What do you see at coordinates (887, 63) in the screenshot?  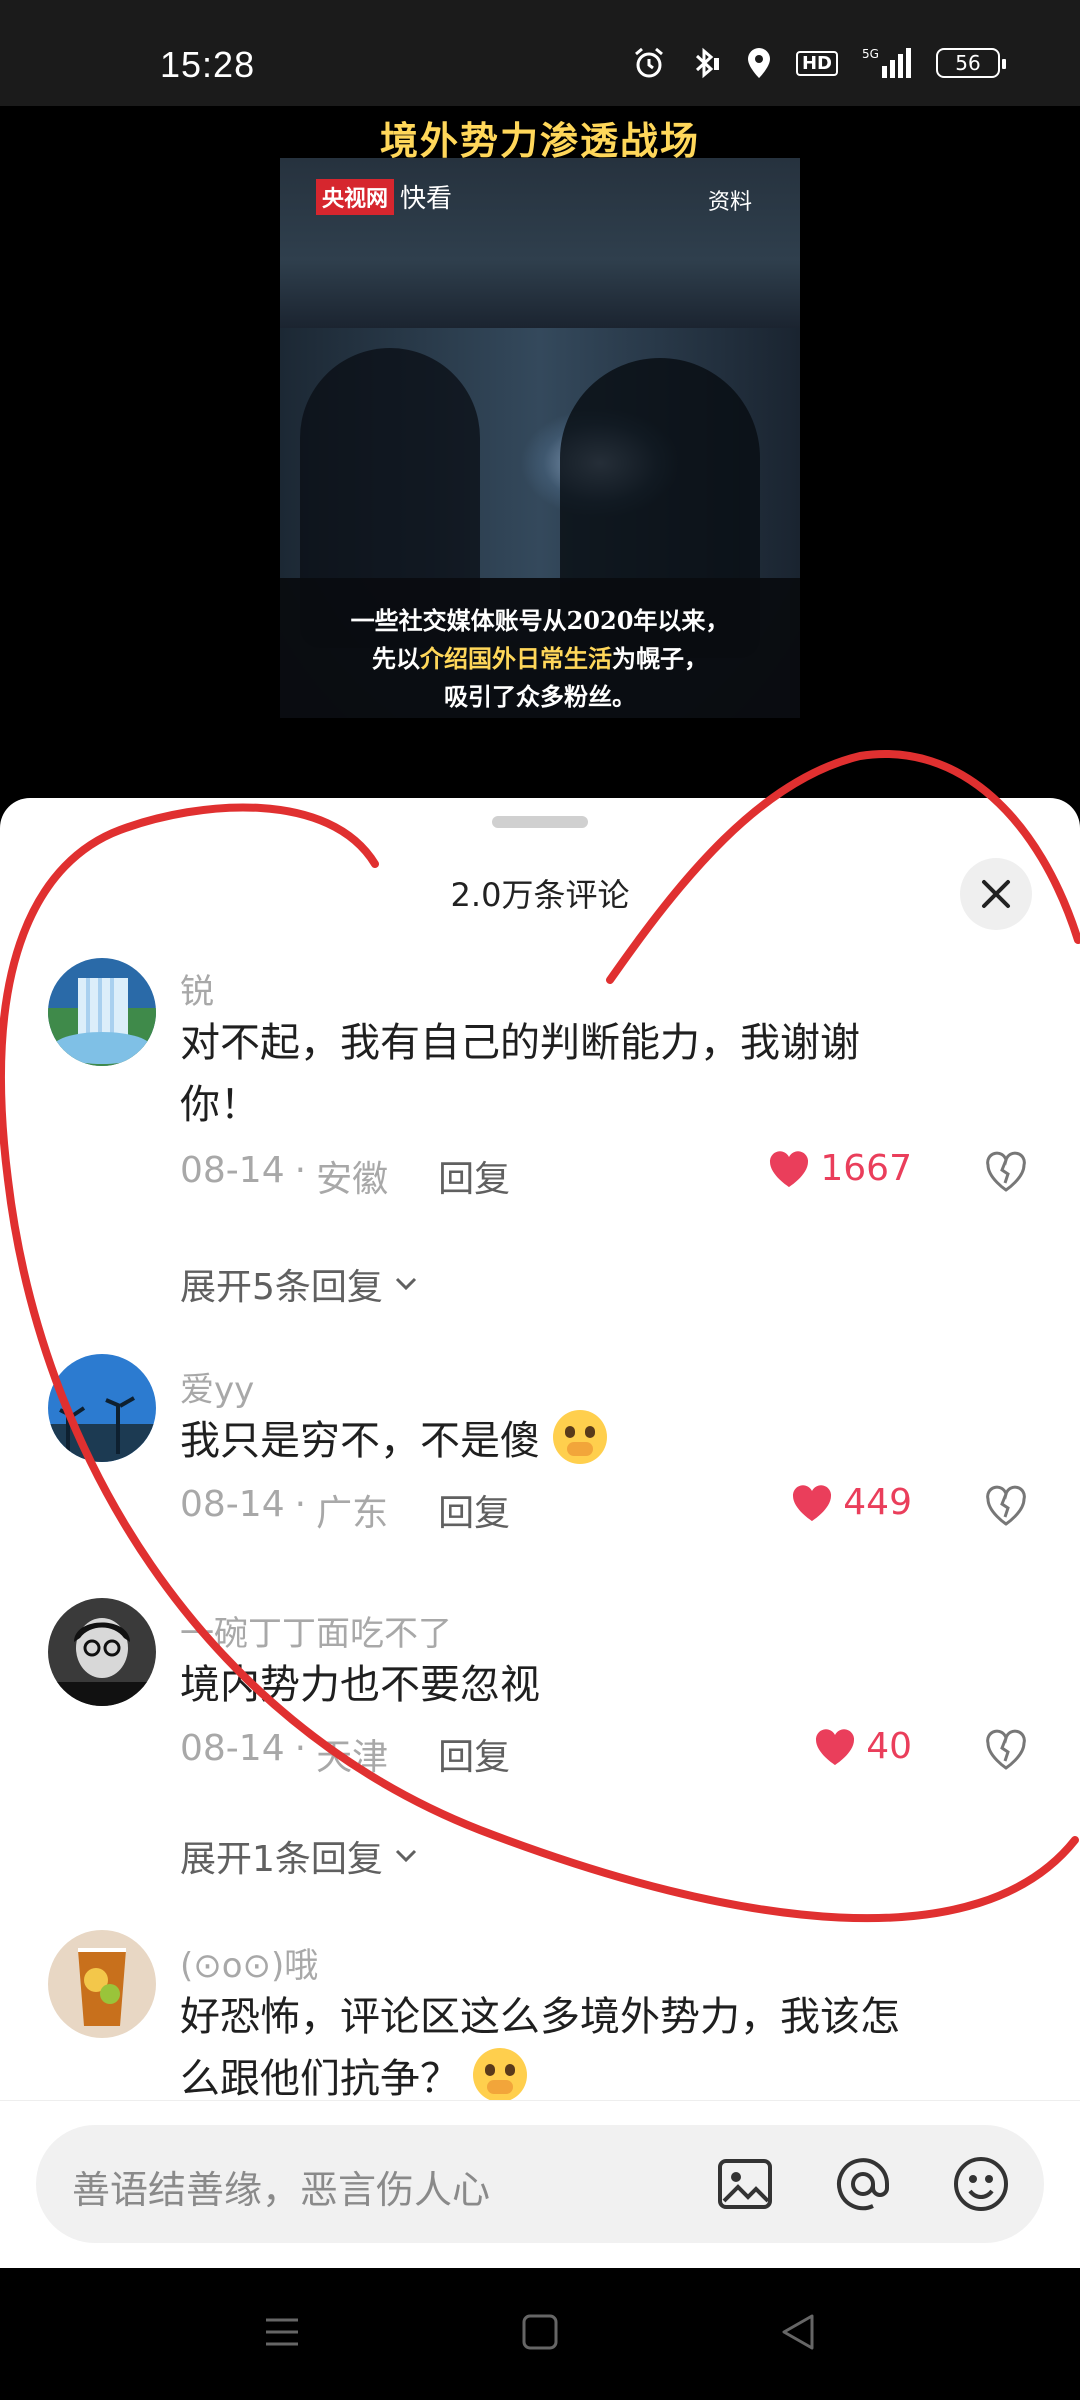 I see `signal-icon: 5G` at bounding box center [887, 63].